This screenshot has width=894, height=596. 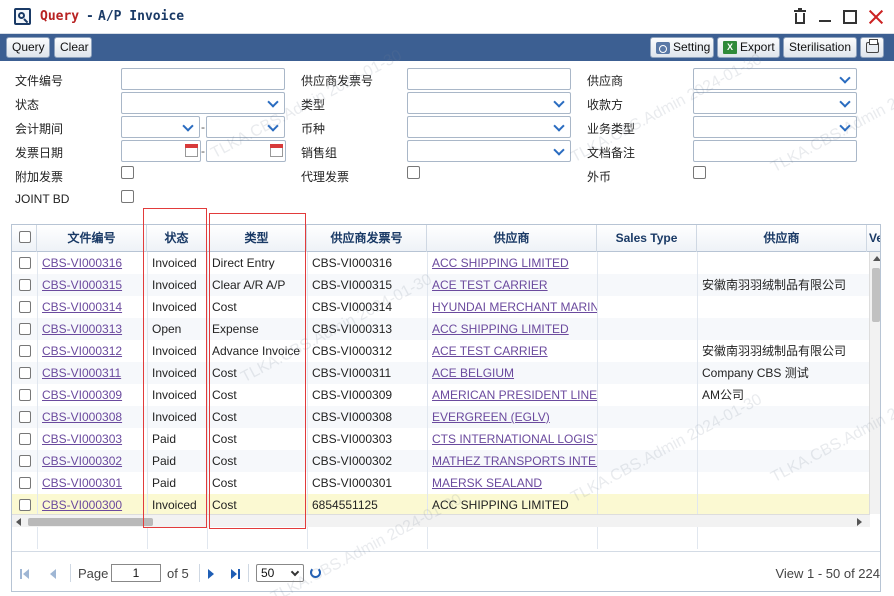 What do you see at coordinates (92, 285) in the screenshot?
I see `cell-doc-no: CBS-VI000315` at bounding box center [92, 285].